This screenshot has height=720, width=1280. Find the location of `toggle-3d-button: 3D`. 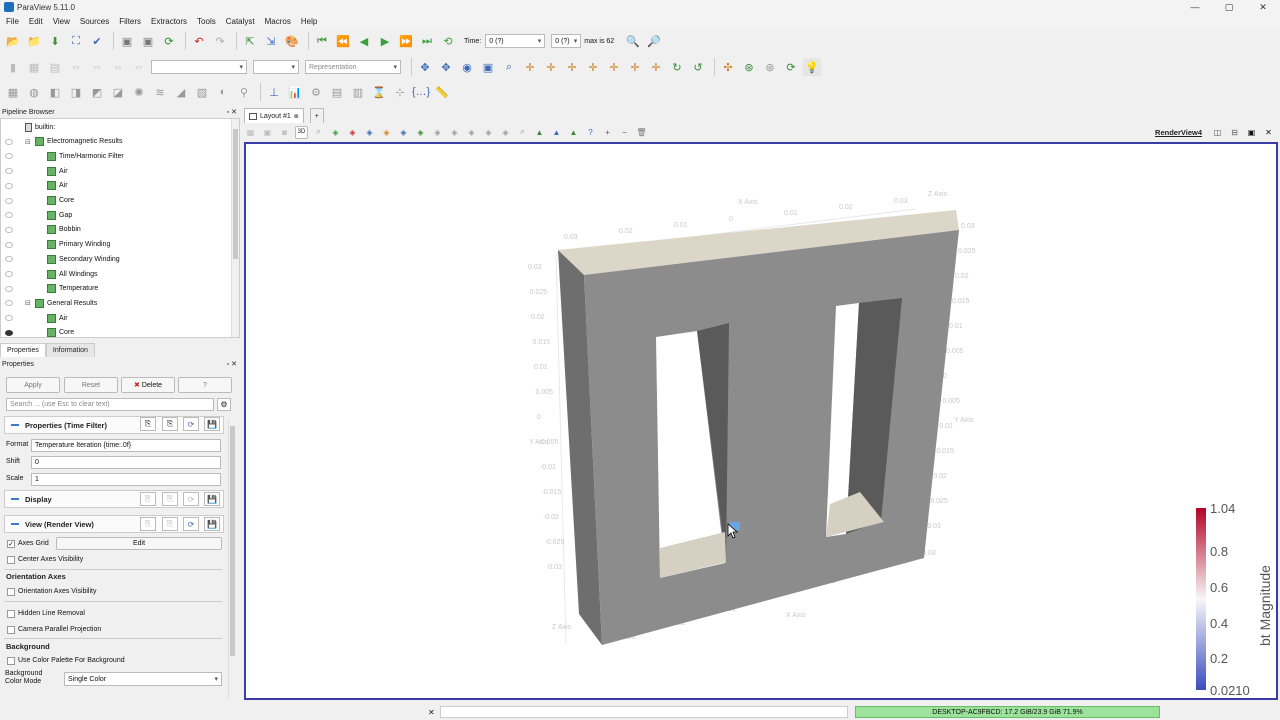

toggle-3d-button: 3D is located at coordinates (301, 132).